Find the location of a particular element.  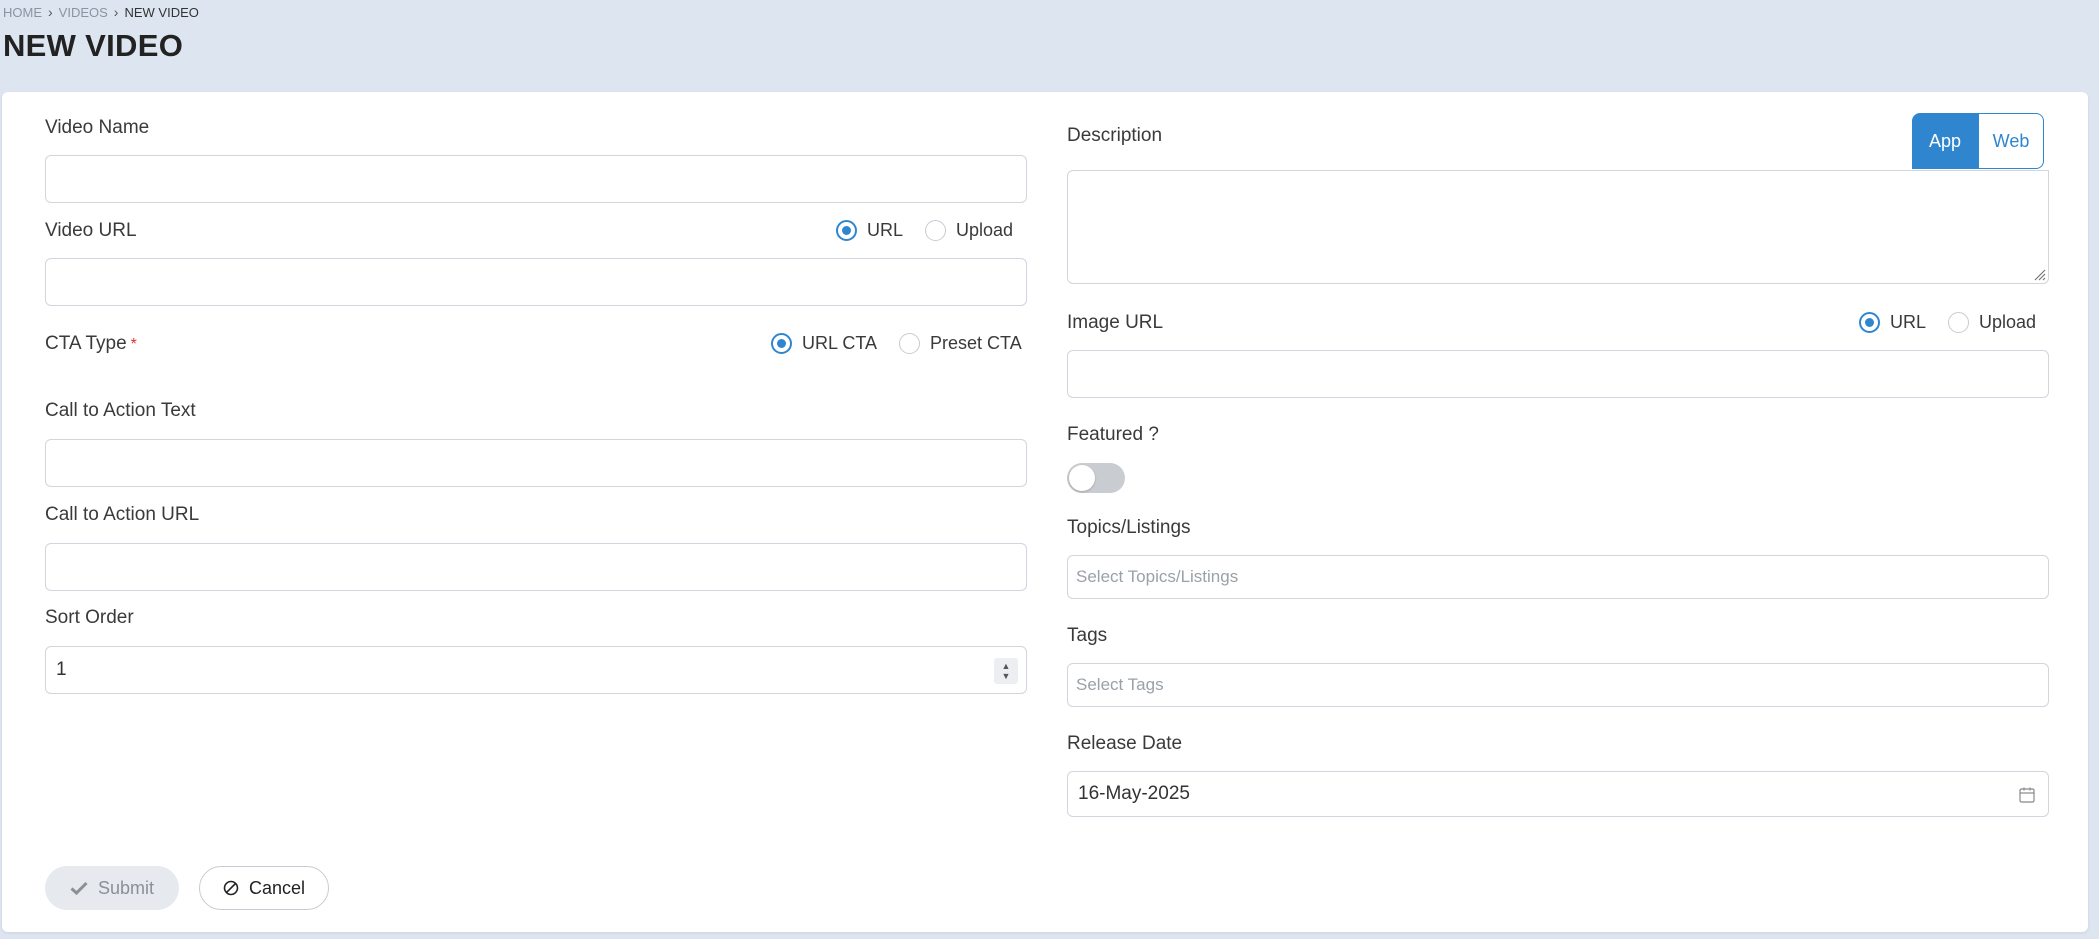

image-url-option-upload: Upload is located at coordinates (1992, 322).